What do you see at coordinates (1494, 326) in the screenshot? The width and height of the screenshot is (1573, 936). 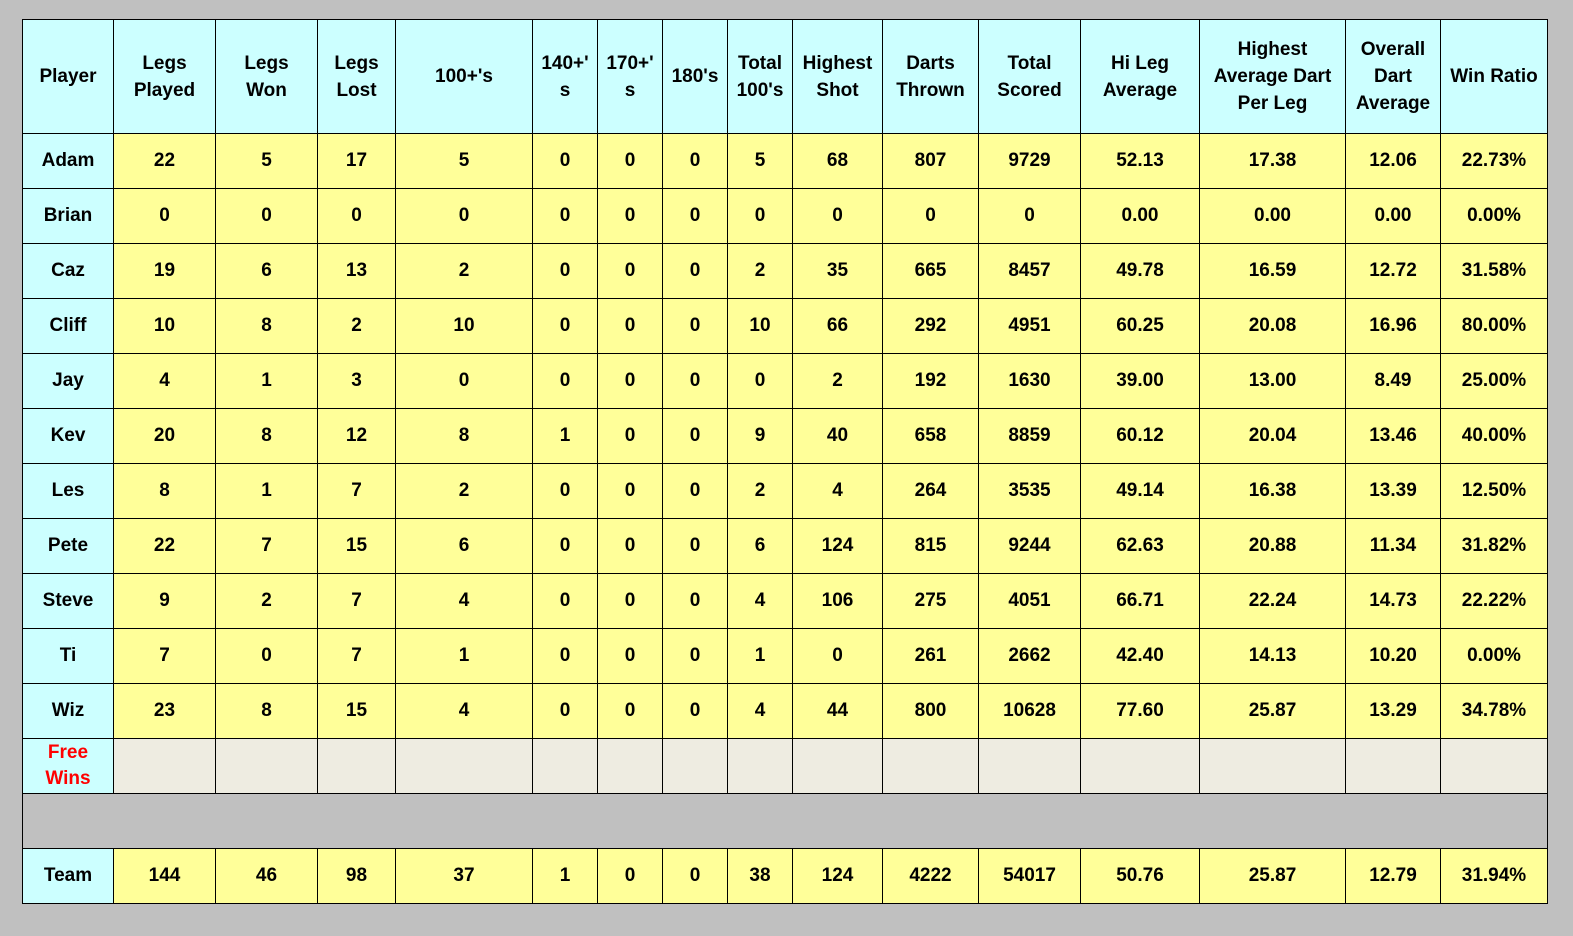 I see `stat-cell: 80.00%` at bounding box center [1494, 326].